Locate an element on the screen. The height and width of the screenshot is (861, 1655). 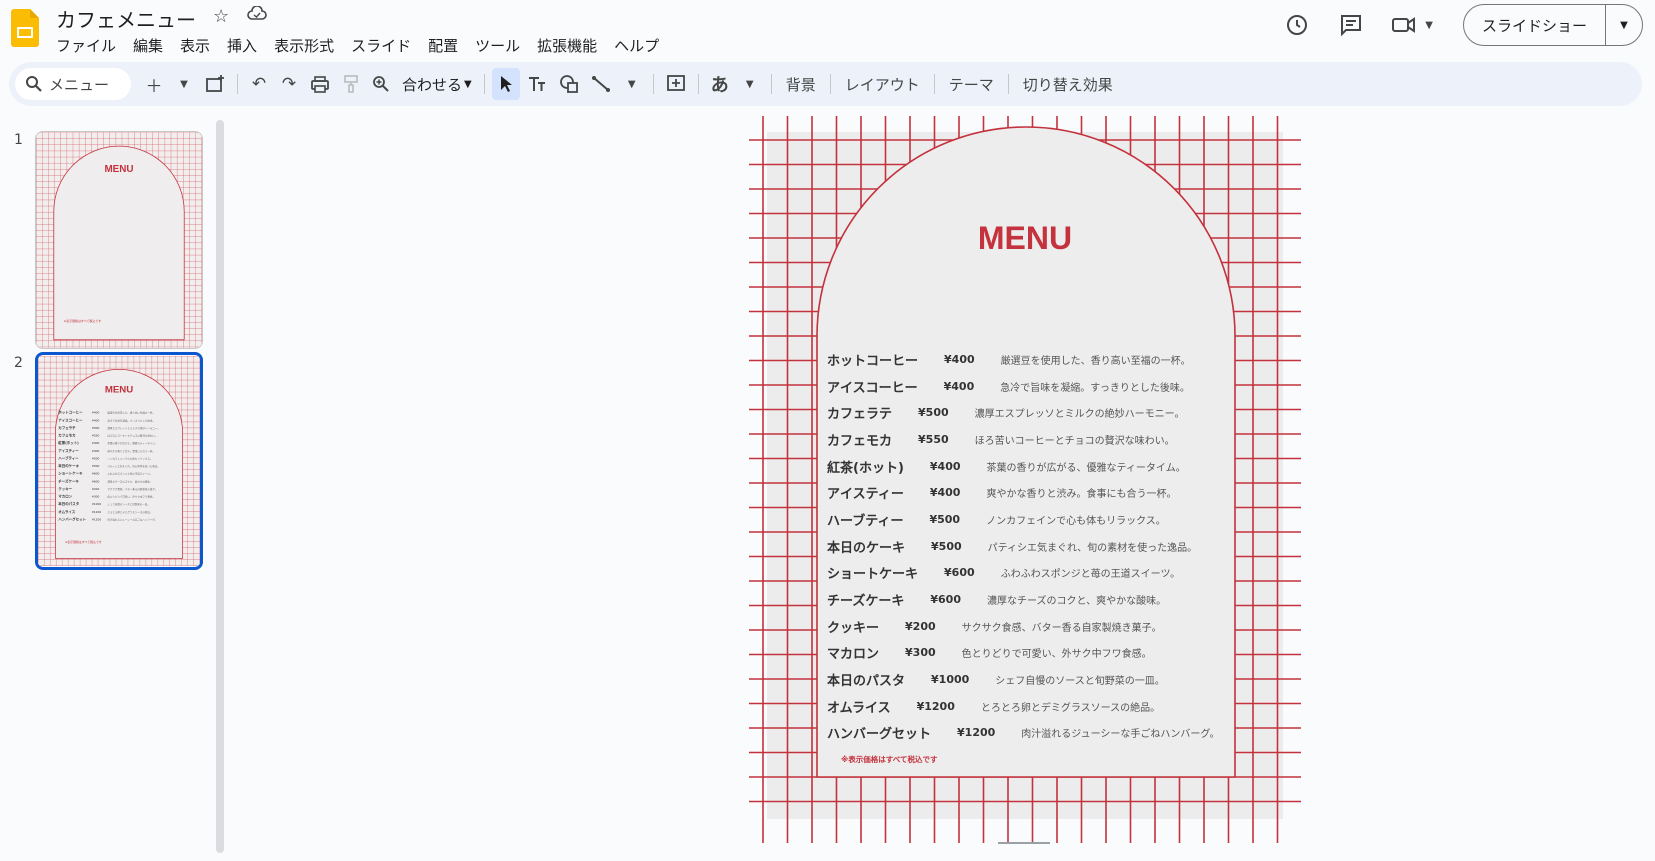
print-button is located at coordinates (320, 84).